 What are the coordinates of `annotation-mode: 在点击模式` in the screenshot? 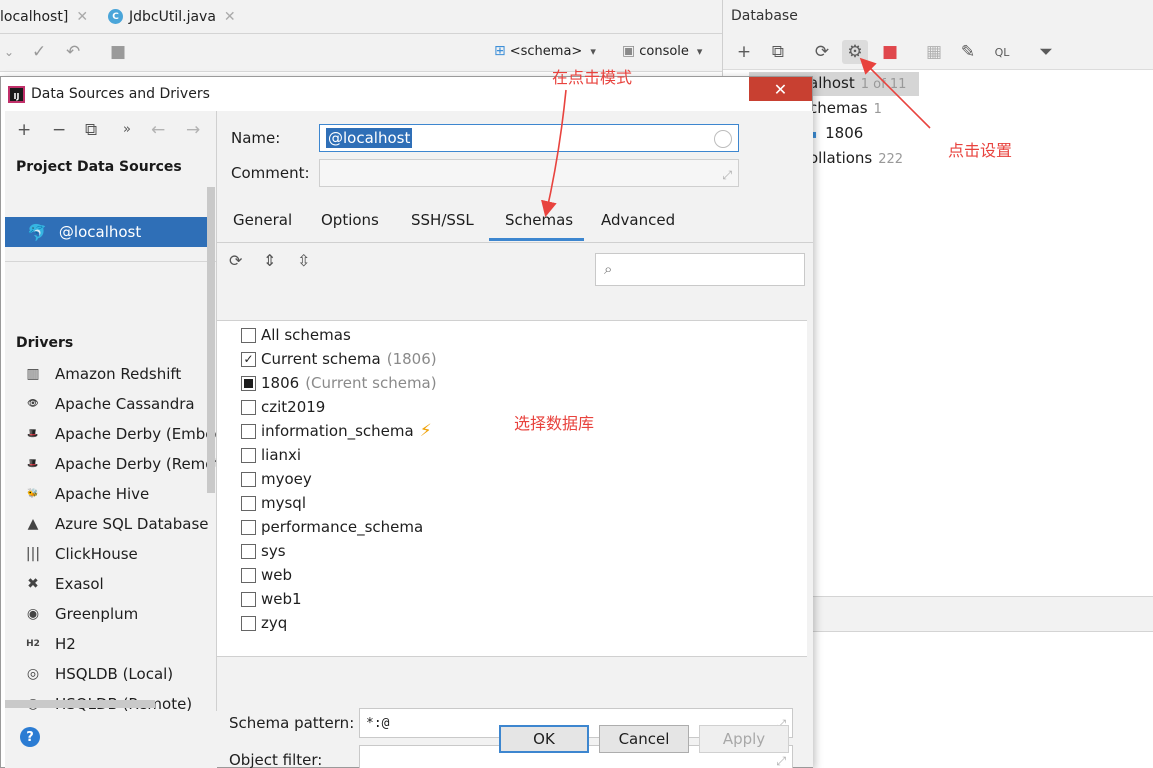 It's located at (592, 77).